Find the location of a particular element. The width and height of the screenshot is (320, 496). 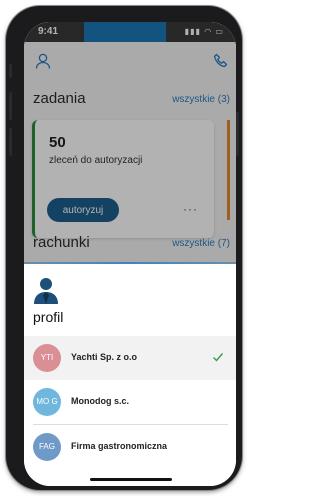

account-row-firma: FAG Firma gastronomiczna is located at coordinates (130, 447).